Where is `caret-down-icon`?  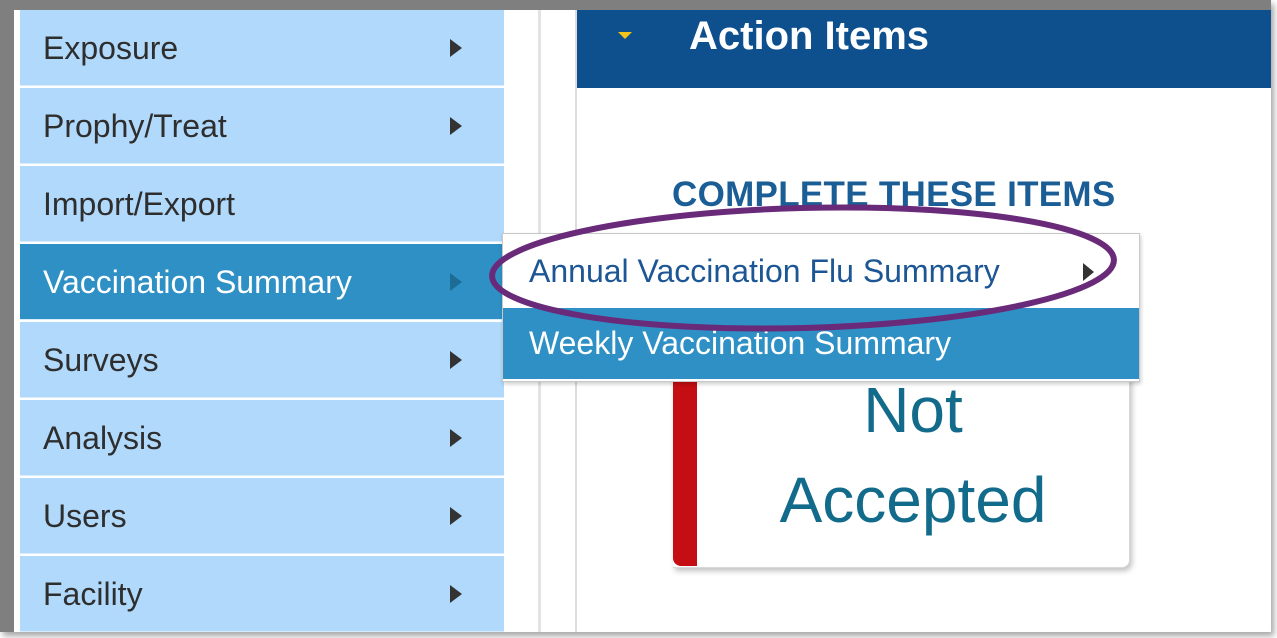
caret-down-icon is located at coordinates (625, 35).